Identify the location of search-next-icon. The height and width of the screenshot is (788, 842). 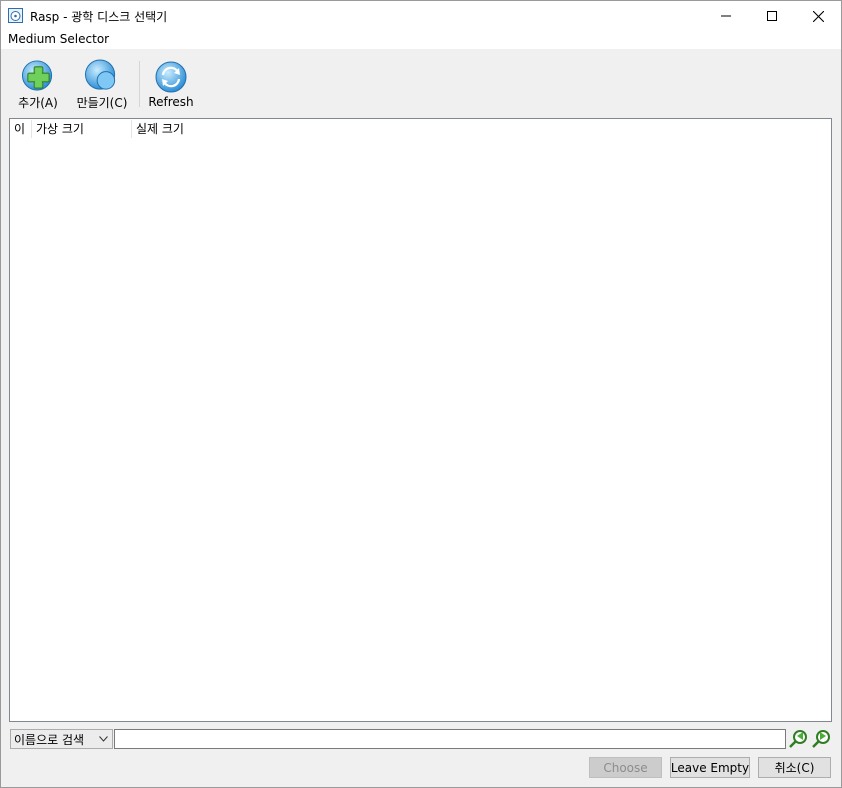
(821, 739).